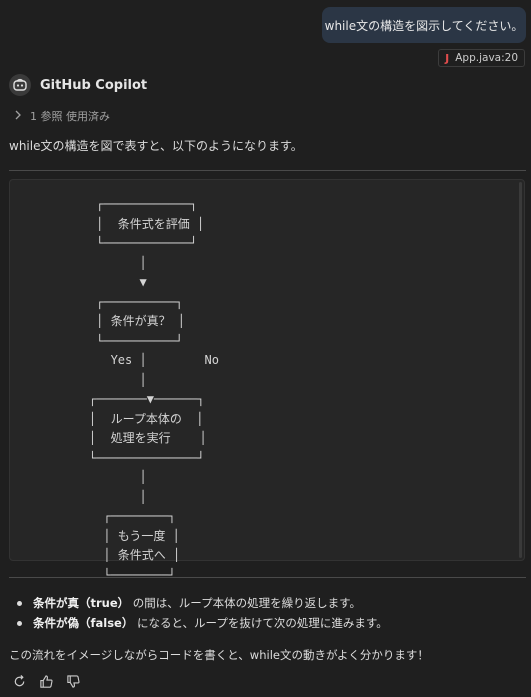 The height and width of the screenshot is (697, 531). I want to click on response-intro: while文の構造を図で表すと、以下のようになります。, so click(156, 146).